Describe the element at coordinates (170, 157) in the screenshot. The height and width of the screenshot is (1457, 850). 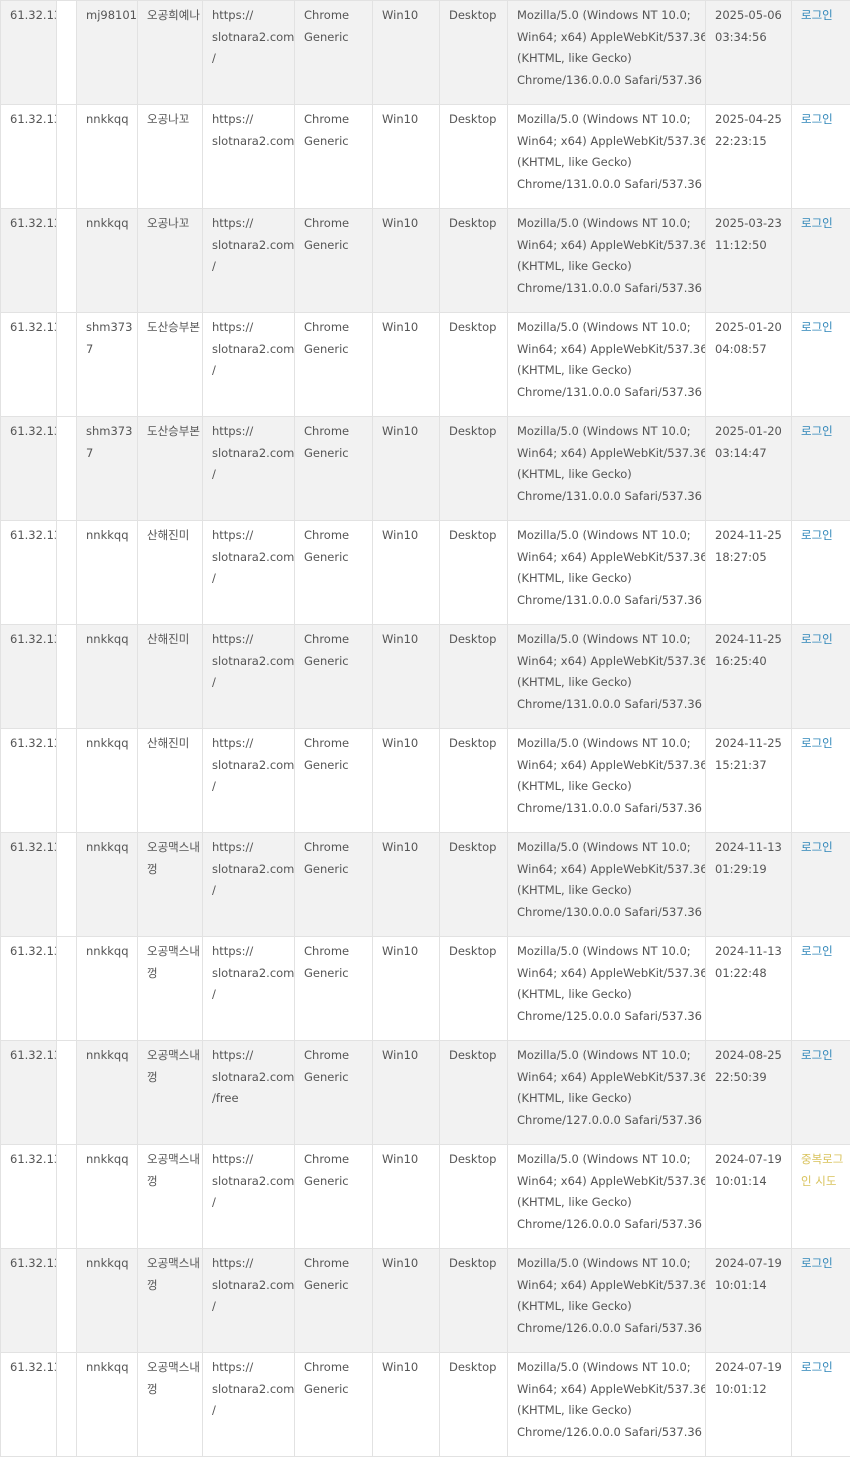
I see `nickname-cell: 오공나꼬` at that location.